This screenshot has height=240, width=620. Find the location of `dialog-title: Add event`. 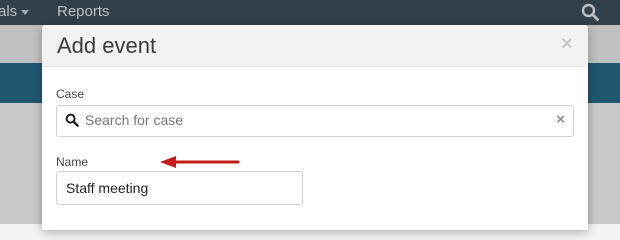

dialog-title: Add event is located at coordinates (107, 45).